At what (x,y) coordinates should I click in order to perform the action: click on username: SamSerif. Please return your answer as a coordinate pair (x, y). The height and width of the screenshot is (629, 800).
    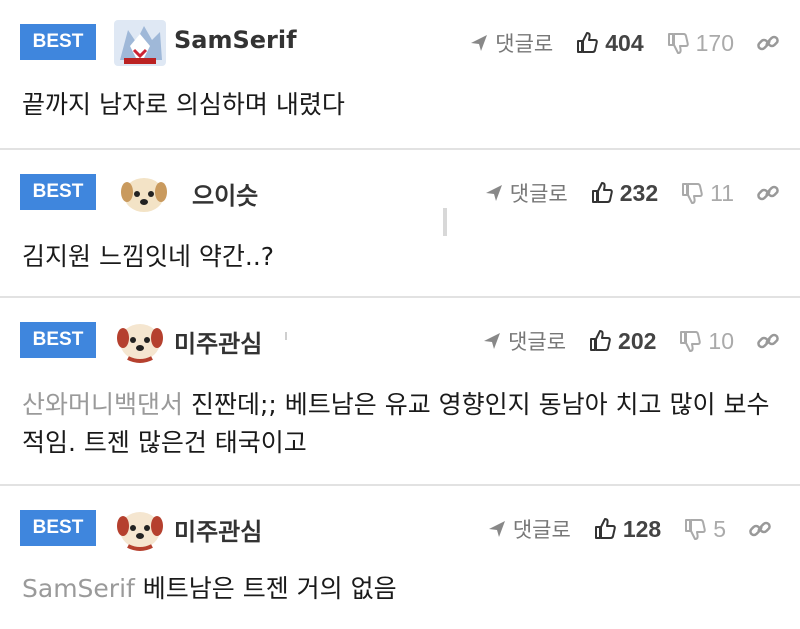
    Looking at the image, I should click on (235, 40).